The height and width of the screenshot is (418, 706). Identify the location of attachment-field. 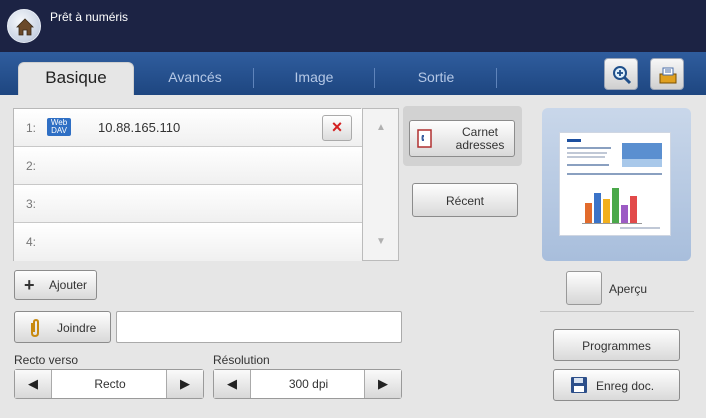
(259, 327).